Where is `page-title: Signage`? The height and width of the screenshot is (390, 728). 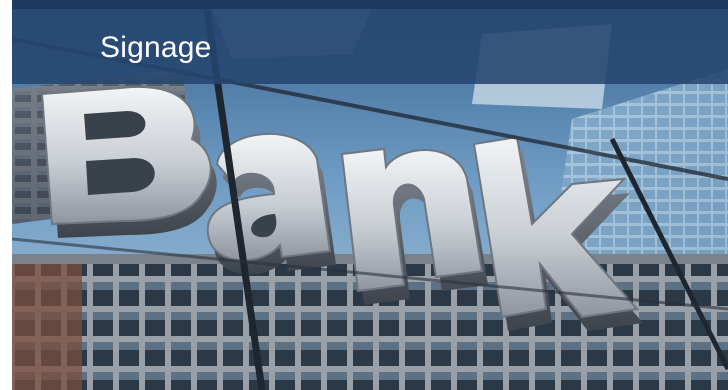
page-title: Signage is located at coordinates (156, 47).